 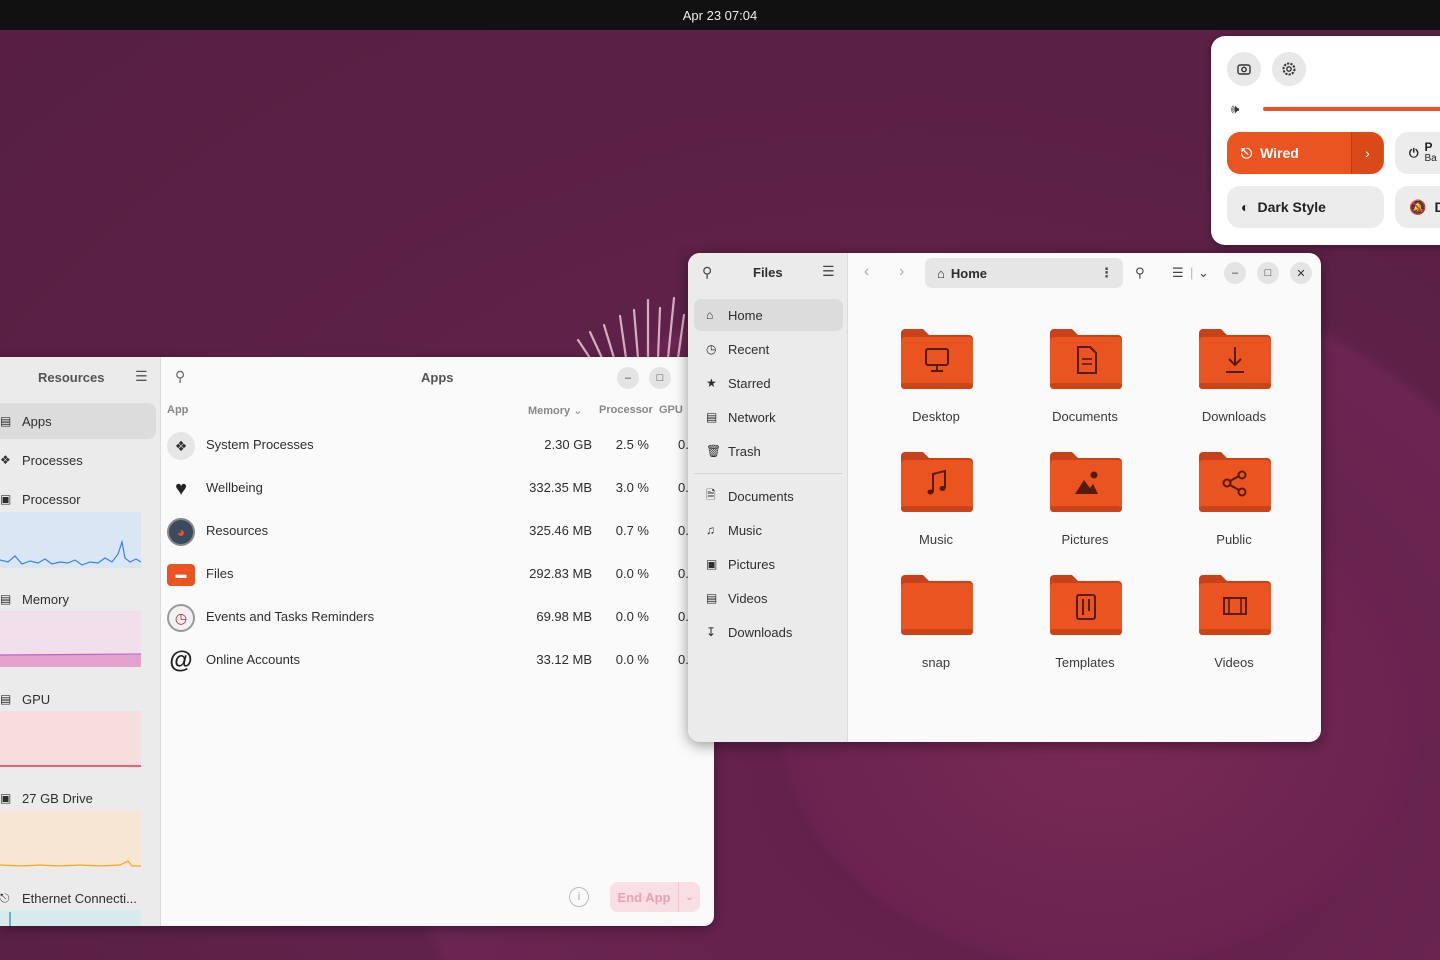 I want to click on sidebar-item-label: Apps, so click(x=37, y=421).